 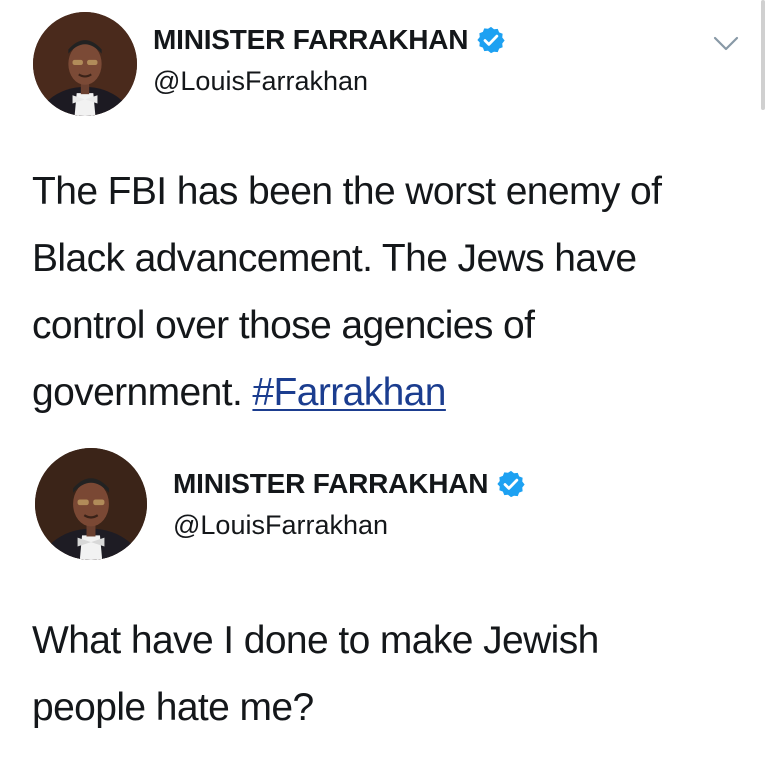 What do you see at coordinates (347, 191) in the screenshot?
I see `tweet-text-line: The FBI has been the worst enemy of` at bounding box center [347, 191].